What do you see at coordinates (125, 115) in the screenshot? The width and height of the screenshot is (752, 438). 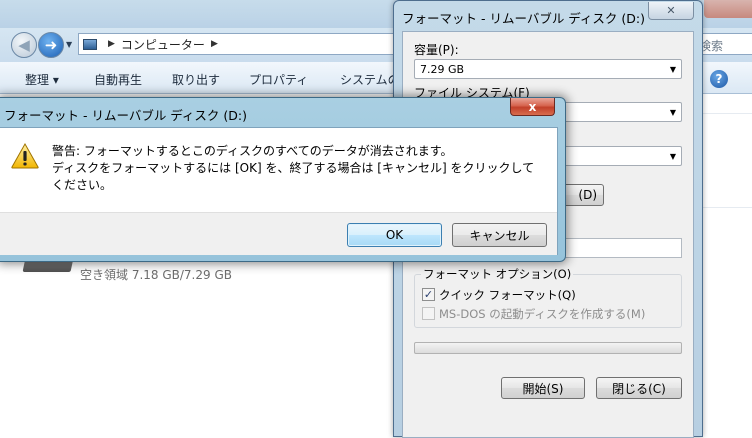 I see `warning-dialog-title: フォーマット - リムーバブル ディスク (D:)` at bounding box center [125, 115].